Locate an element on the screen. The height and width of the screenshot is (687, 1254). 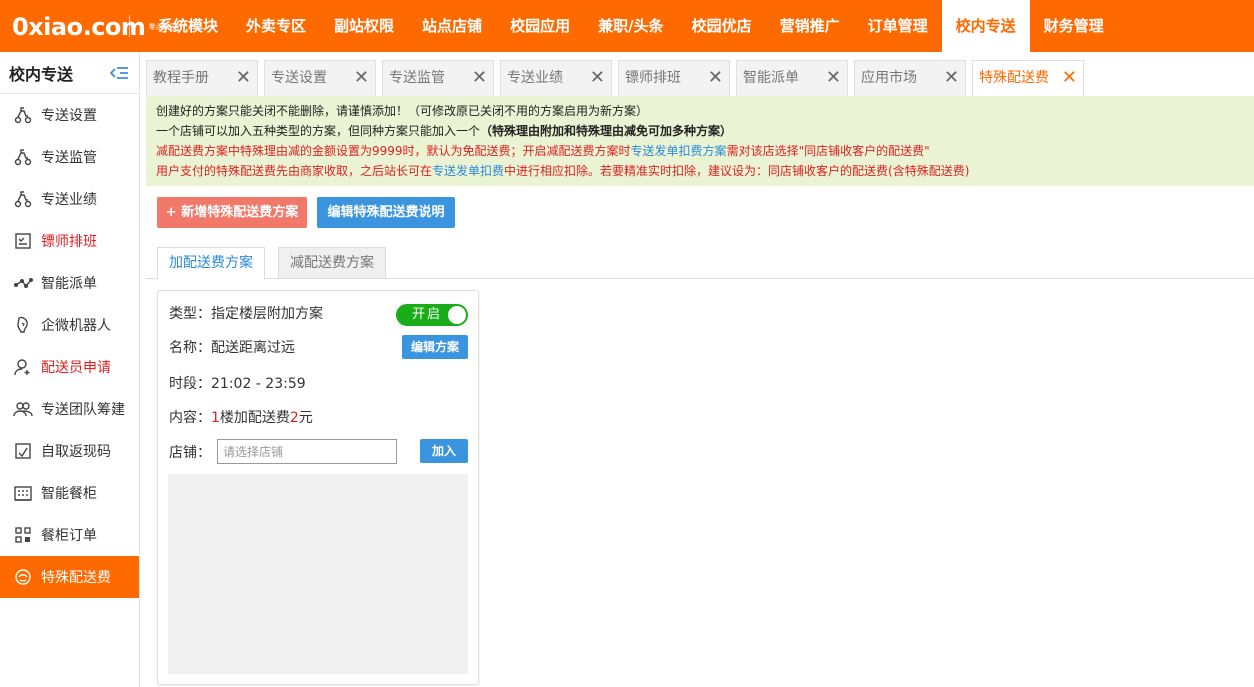
plan-type-row: 类型：指定楼层附加方案 is located at coordinates (246, 314).